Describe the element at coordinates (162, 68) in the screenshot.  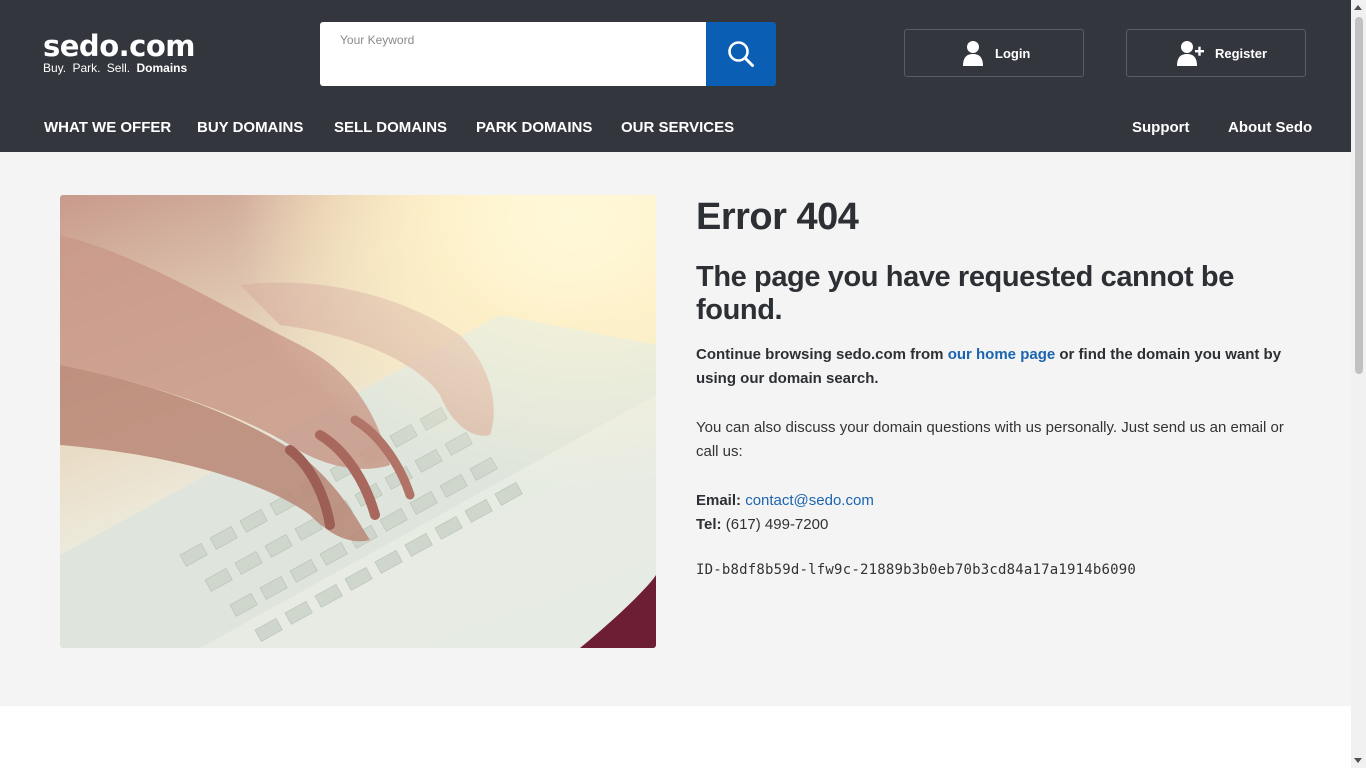
I see `logo-tagline-bold: Domains` at that location.